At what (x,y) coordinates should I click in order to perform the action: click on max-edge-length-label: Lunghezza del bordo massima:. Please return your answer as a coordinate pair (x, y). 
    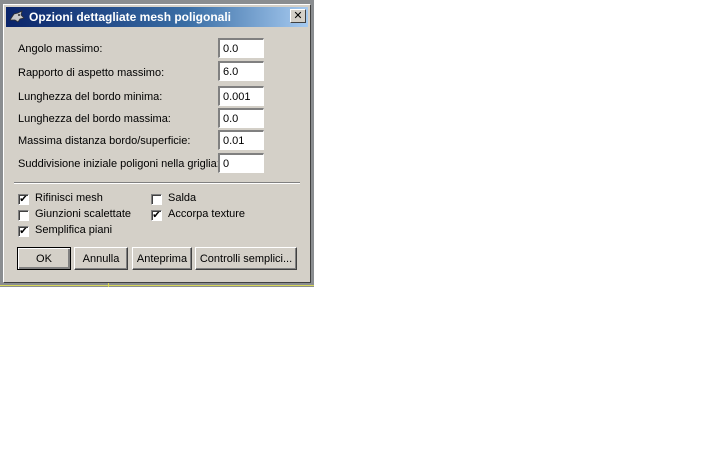
    Looking at the image, I should click on (94, 119).